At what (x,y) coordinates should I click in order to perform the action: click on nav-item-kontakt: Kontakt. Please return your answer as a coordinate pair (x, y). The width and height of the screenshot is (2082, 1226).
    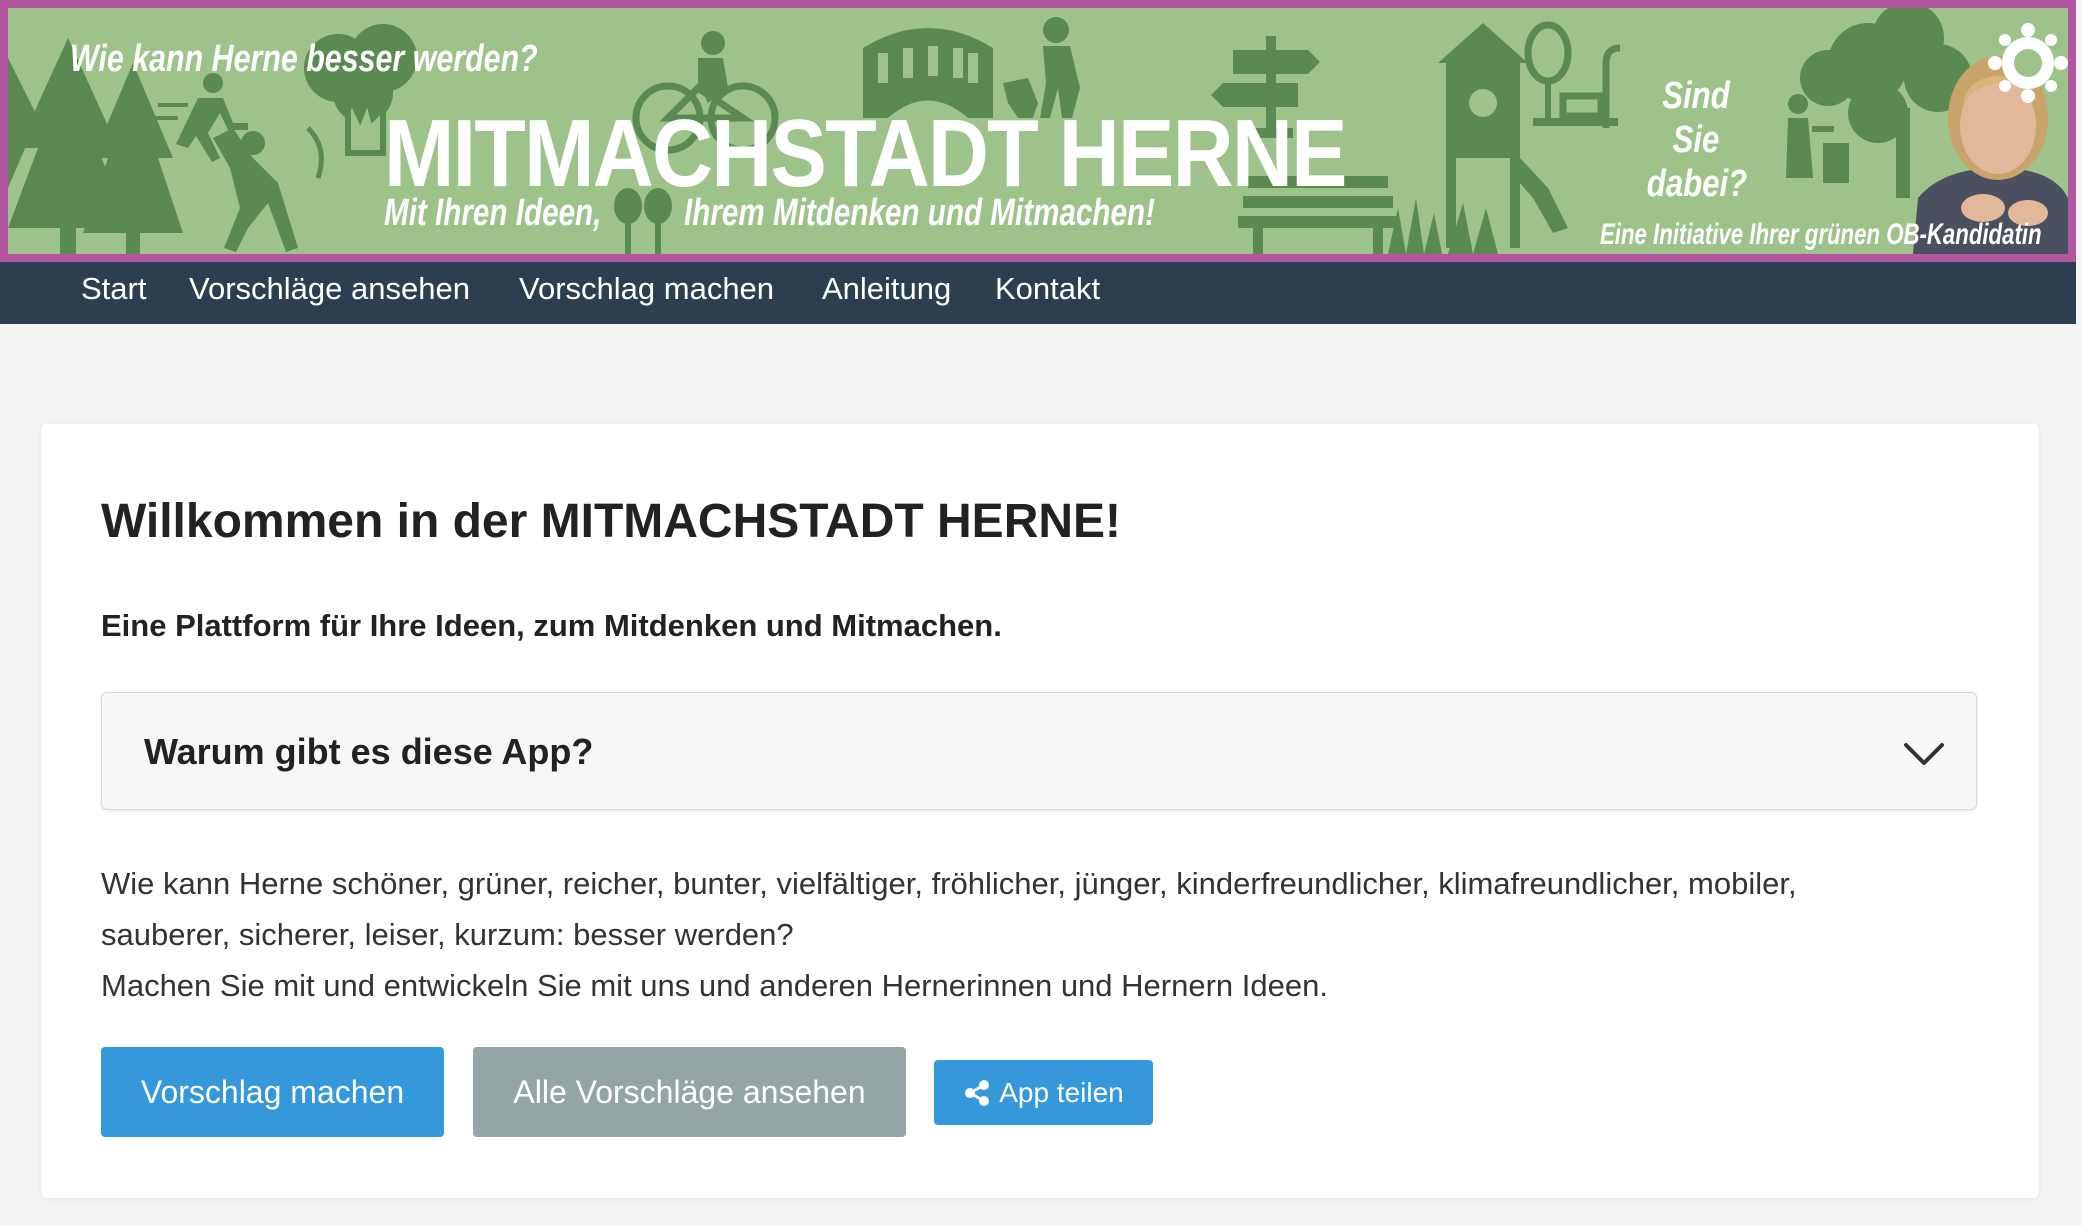
    Looking at the image, I should click on (1047, 293).